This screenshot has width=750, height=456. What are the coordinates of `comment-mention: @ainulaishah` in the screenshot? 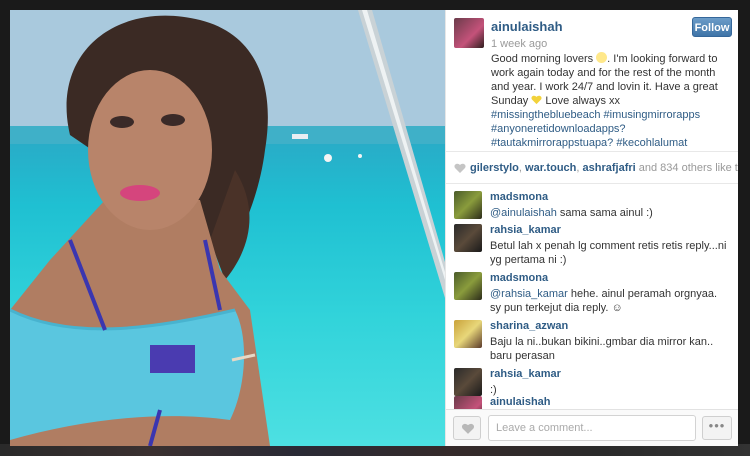 It's located at (523, 213).